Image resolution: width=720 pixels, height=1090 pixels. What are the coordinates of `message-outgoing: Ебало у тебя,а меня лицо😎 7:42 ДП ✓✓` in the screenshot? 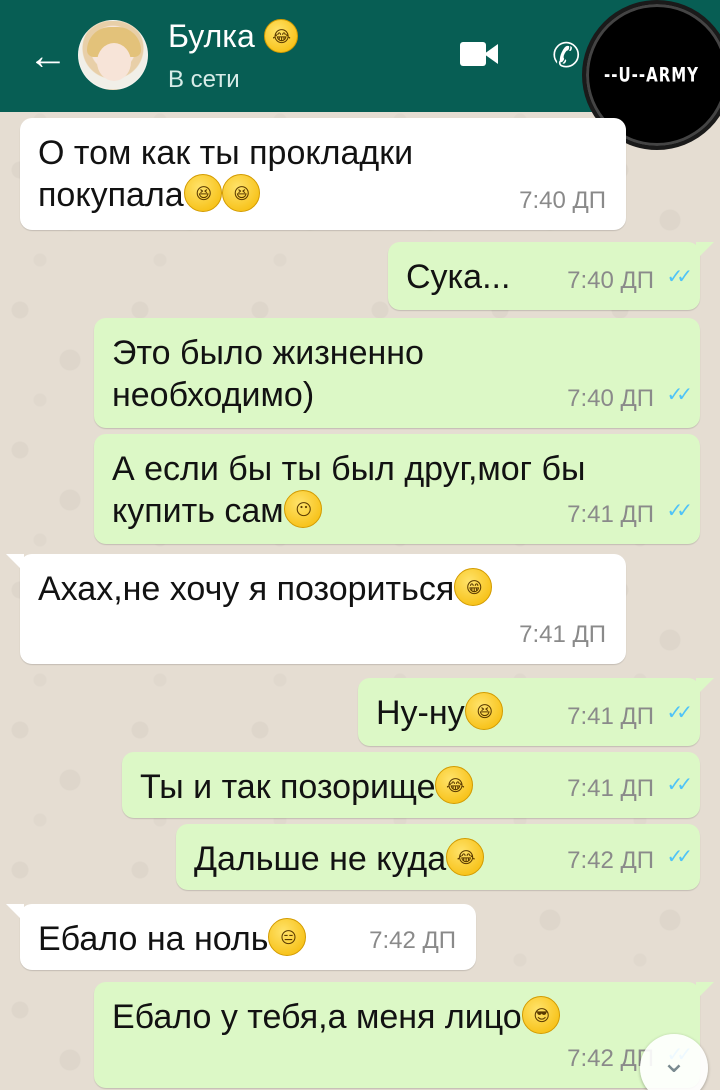 It's located at (404, 1035).